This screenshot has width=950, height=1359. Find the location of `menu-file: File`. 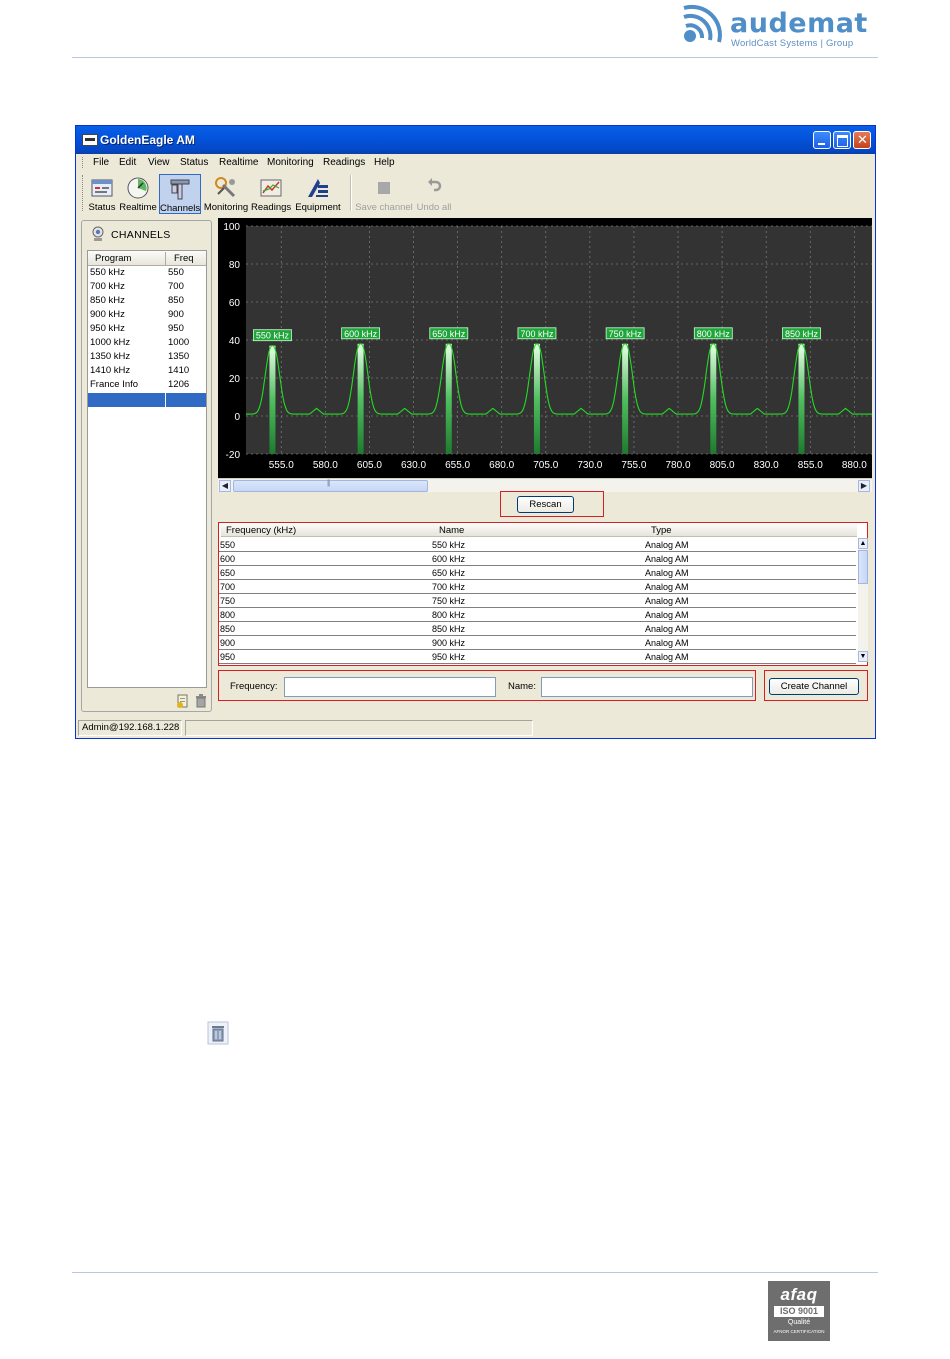

menu-file: File is located at coordinates (101, 162).